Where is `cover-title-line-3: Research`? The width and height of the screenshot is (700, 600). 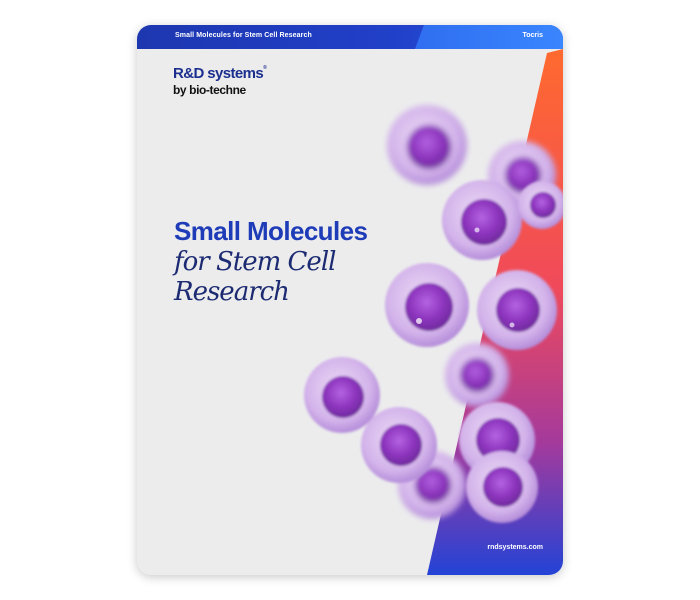
cover-title-line-3: Research is located at coordinates (232, 292).